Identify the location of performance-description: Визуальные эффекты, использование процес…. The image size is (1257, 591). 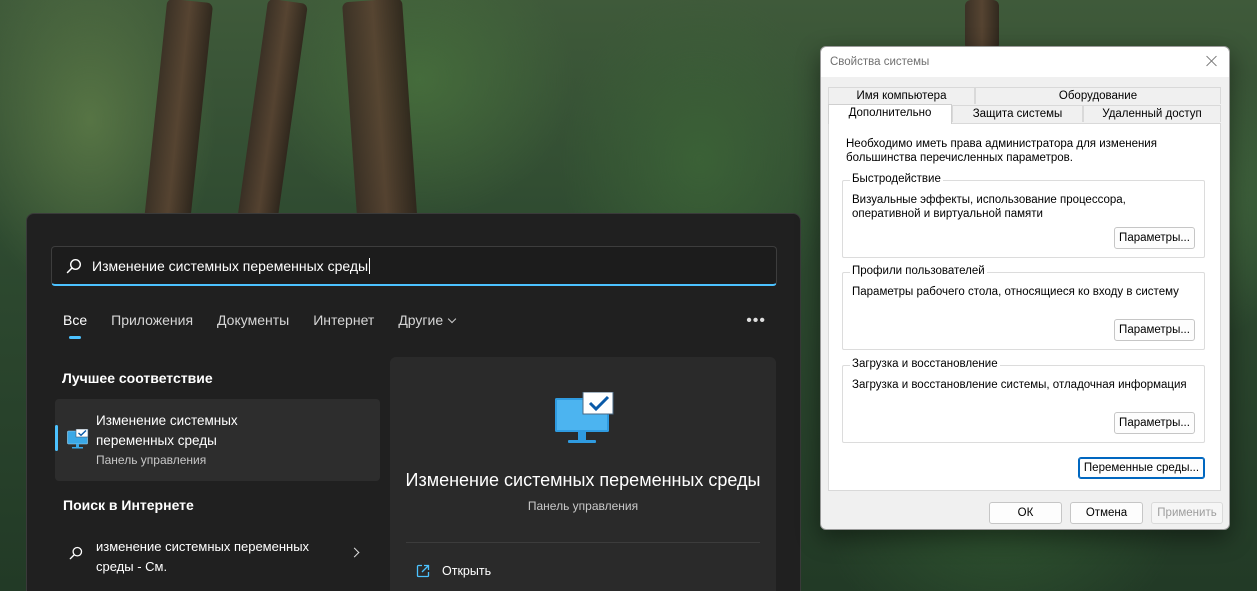
(989, 207).